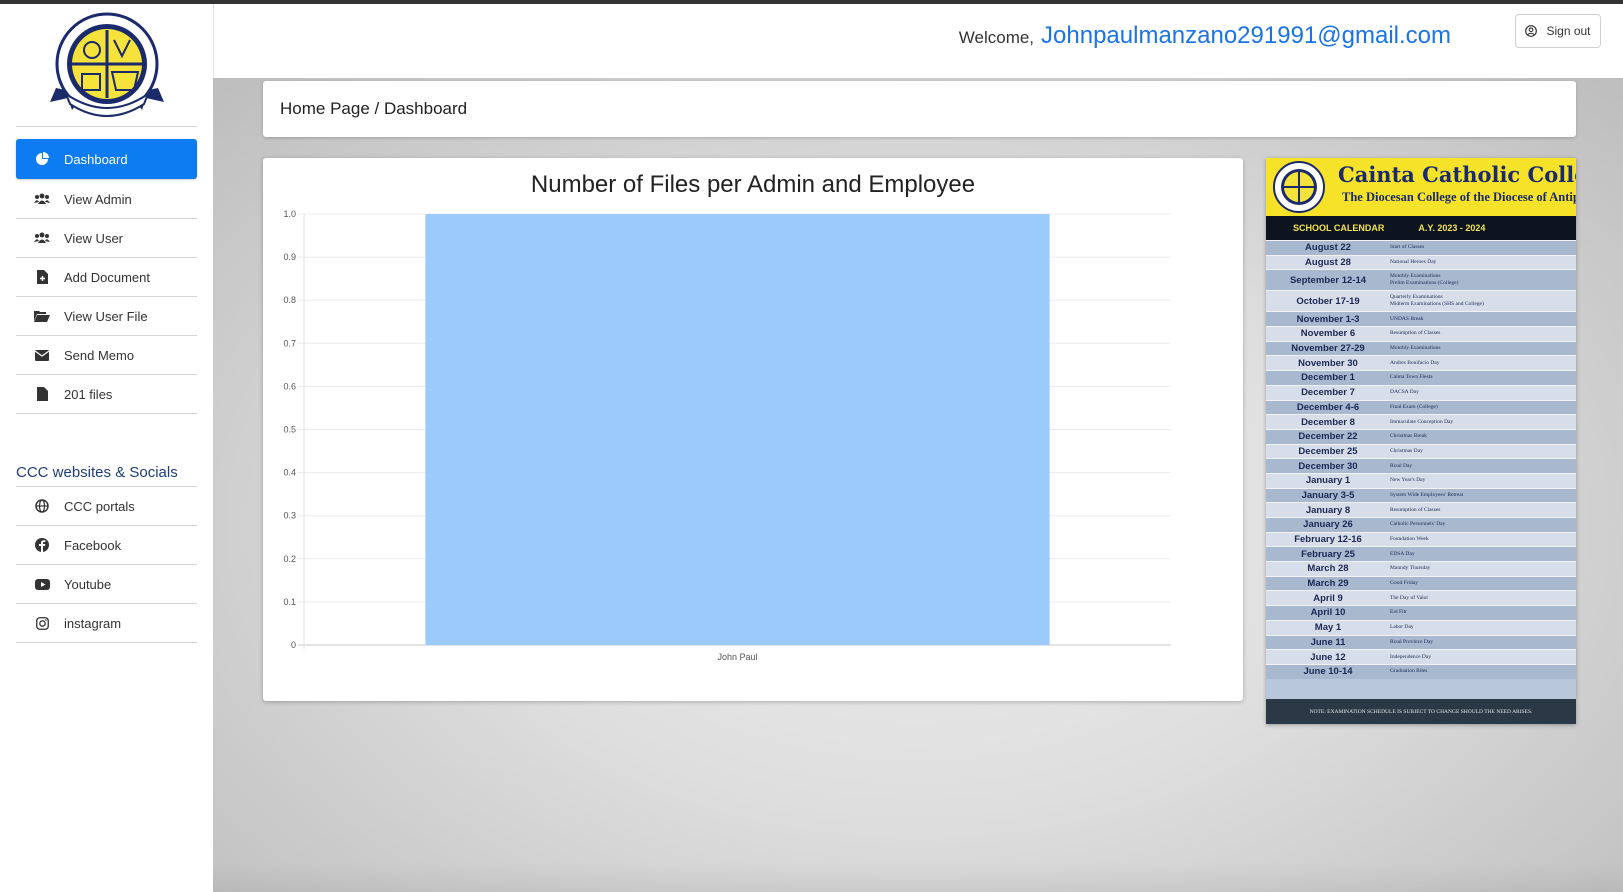 Image resolution: width=1623 pixels, height=892 pixels. I want to click on calendar-row: November 27-29 Monthly Examinations, so click(1421, 348).